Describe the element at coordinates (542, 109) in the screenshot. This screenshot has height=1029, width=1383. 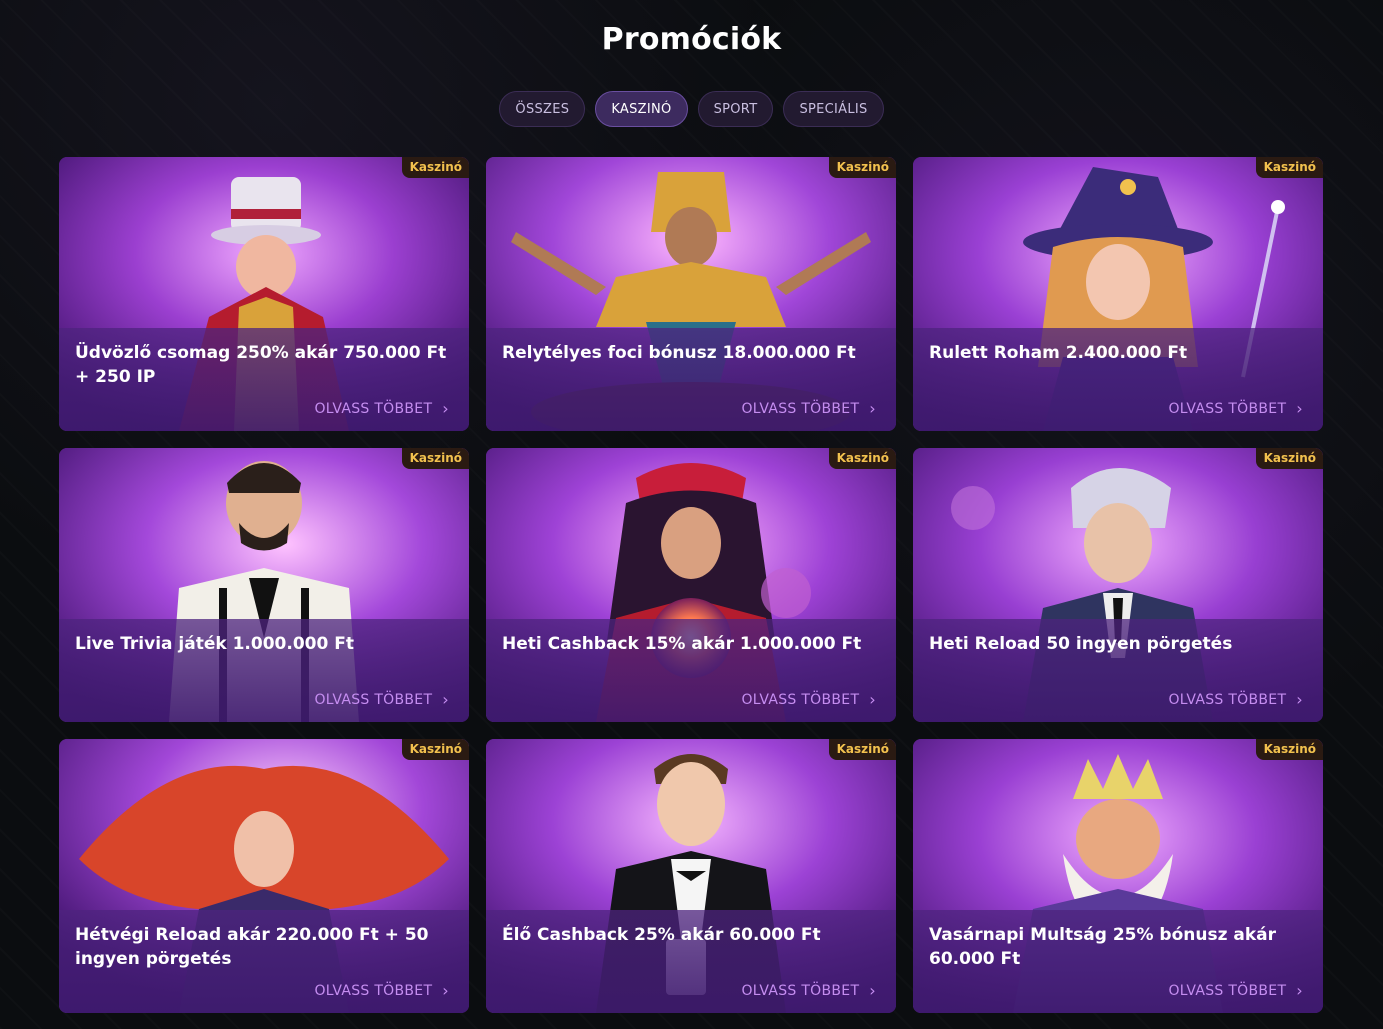
I see `filter-tab-osszes: ÖSSZES` at that location.